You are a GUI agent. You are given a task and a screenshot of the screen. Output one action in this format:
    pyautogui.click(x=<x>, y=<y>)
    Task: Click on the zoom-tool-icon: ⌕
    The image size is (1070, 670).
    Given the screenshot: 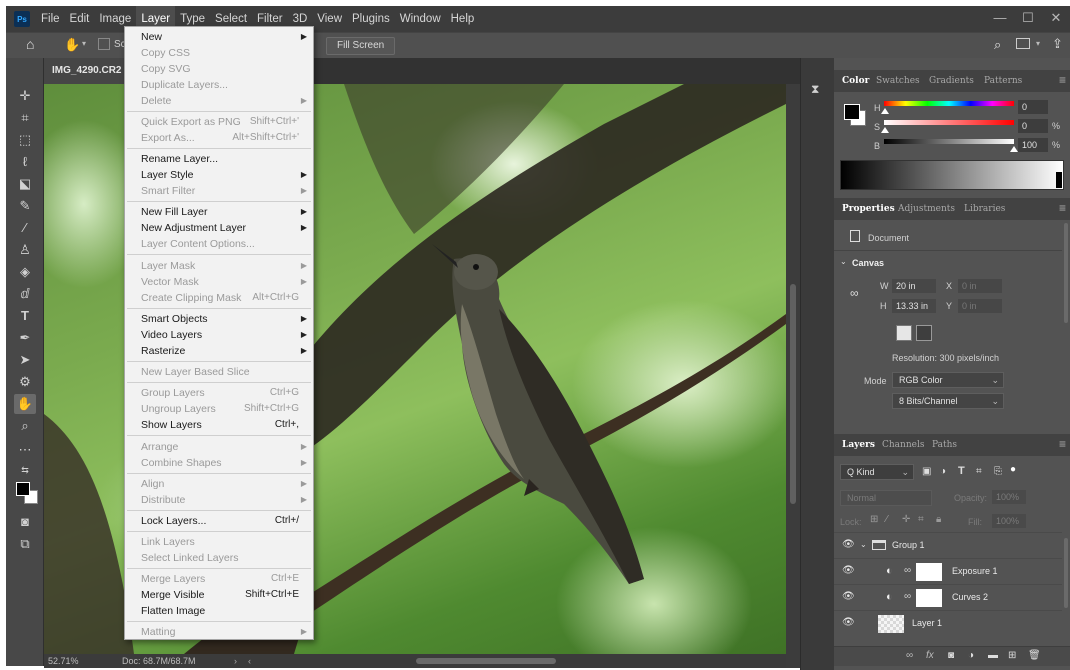 What is the action you would take?
    pyautogui.click(x=25, y=426)
    